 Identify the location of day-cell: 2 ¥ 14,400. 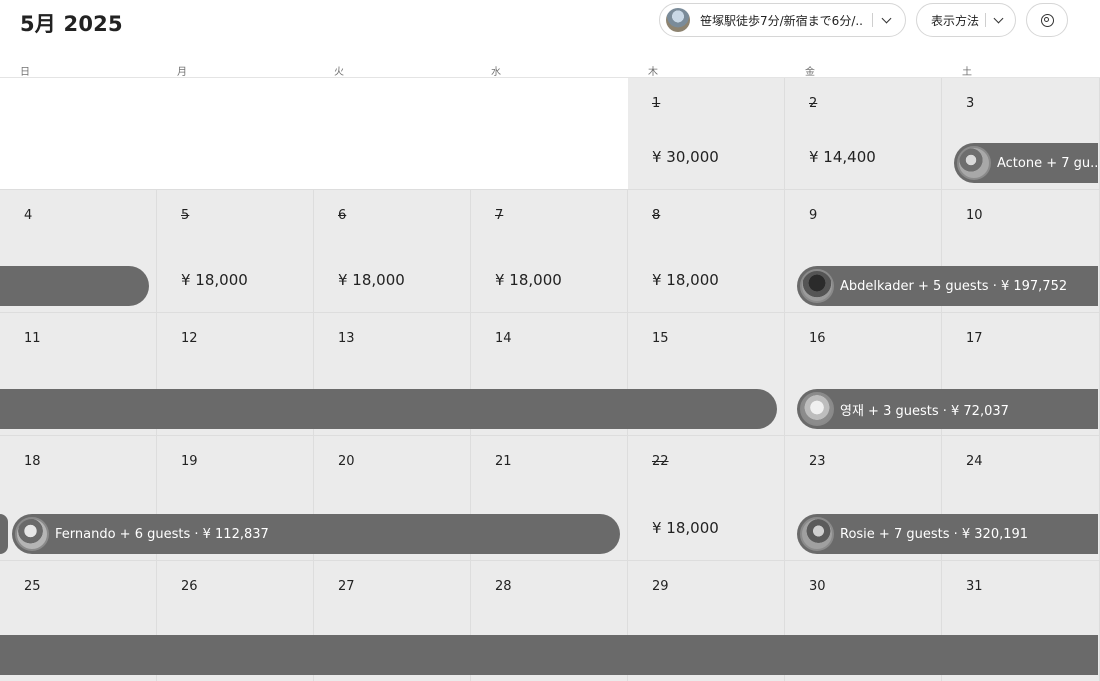
(863, 134).